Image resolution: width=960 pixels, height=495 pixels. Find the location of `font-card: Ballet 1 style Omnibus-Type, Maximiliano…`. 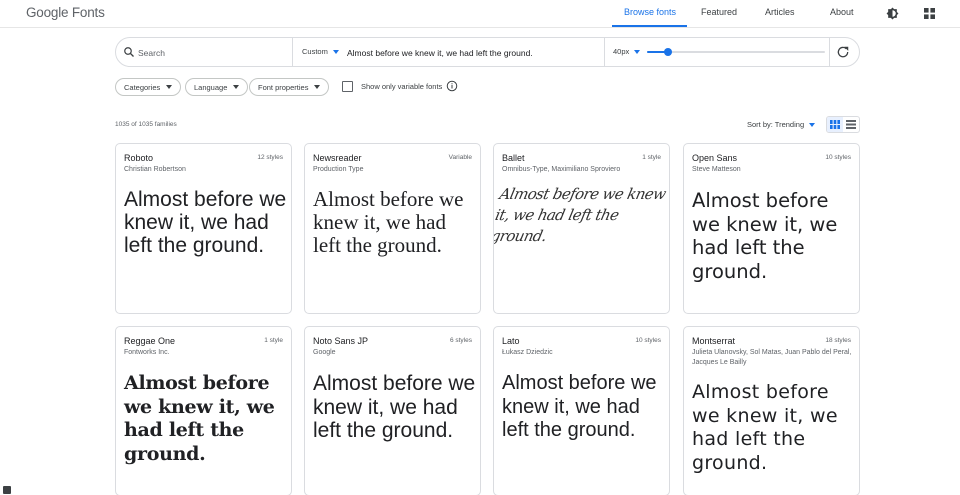

font-card: Ballet 1 style Omnibus-Type, Maximiliano… is located at coordinates (581, 228).